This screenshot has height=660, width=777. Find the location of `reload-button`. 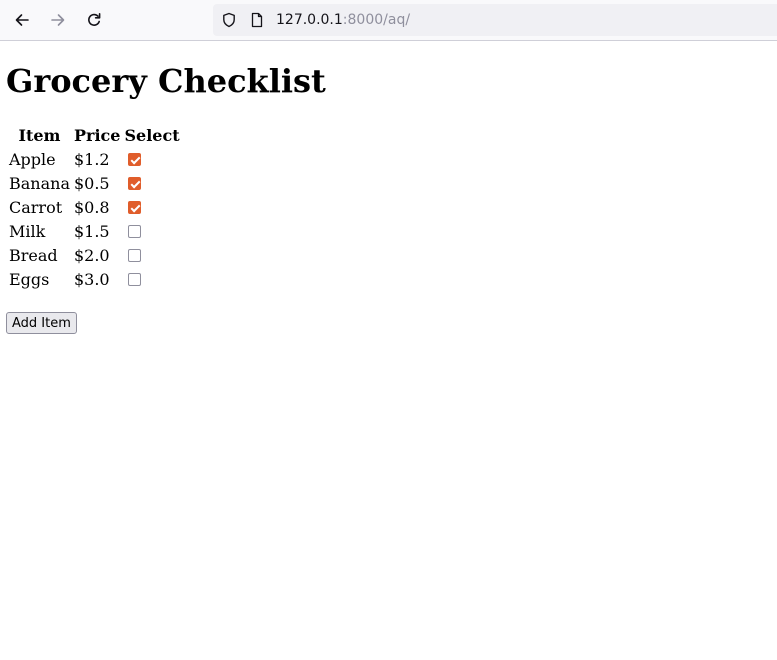

reload-button is located at coordinates (94, 20).